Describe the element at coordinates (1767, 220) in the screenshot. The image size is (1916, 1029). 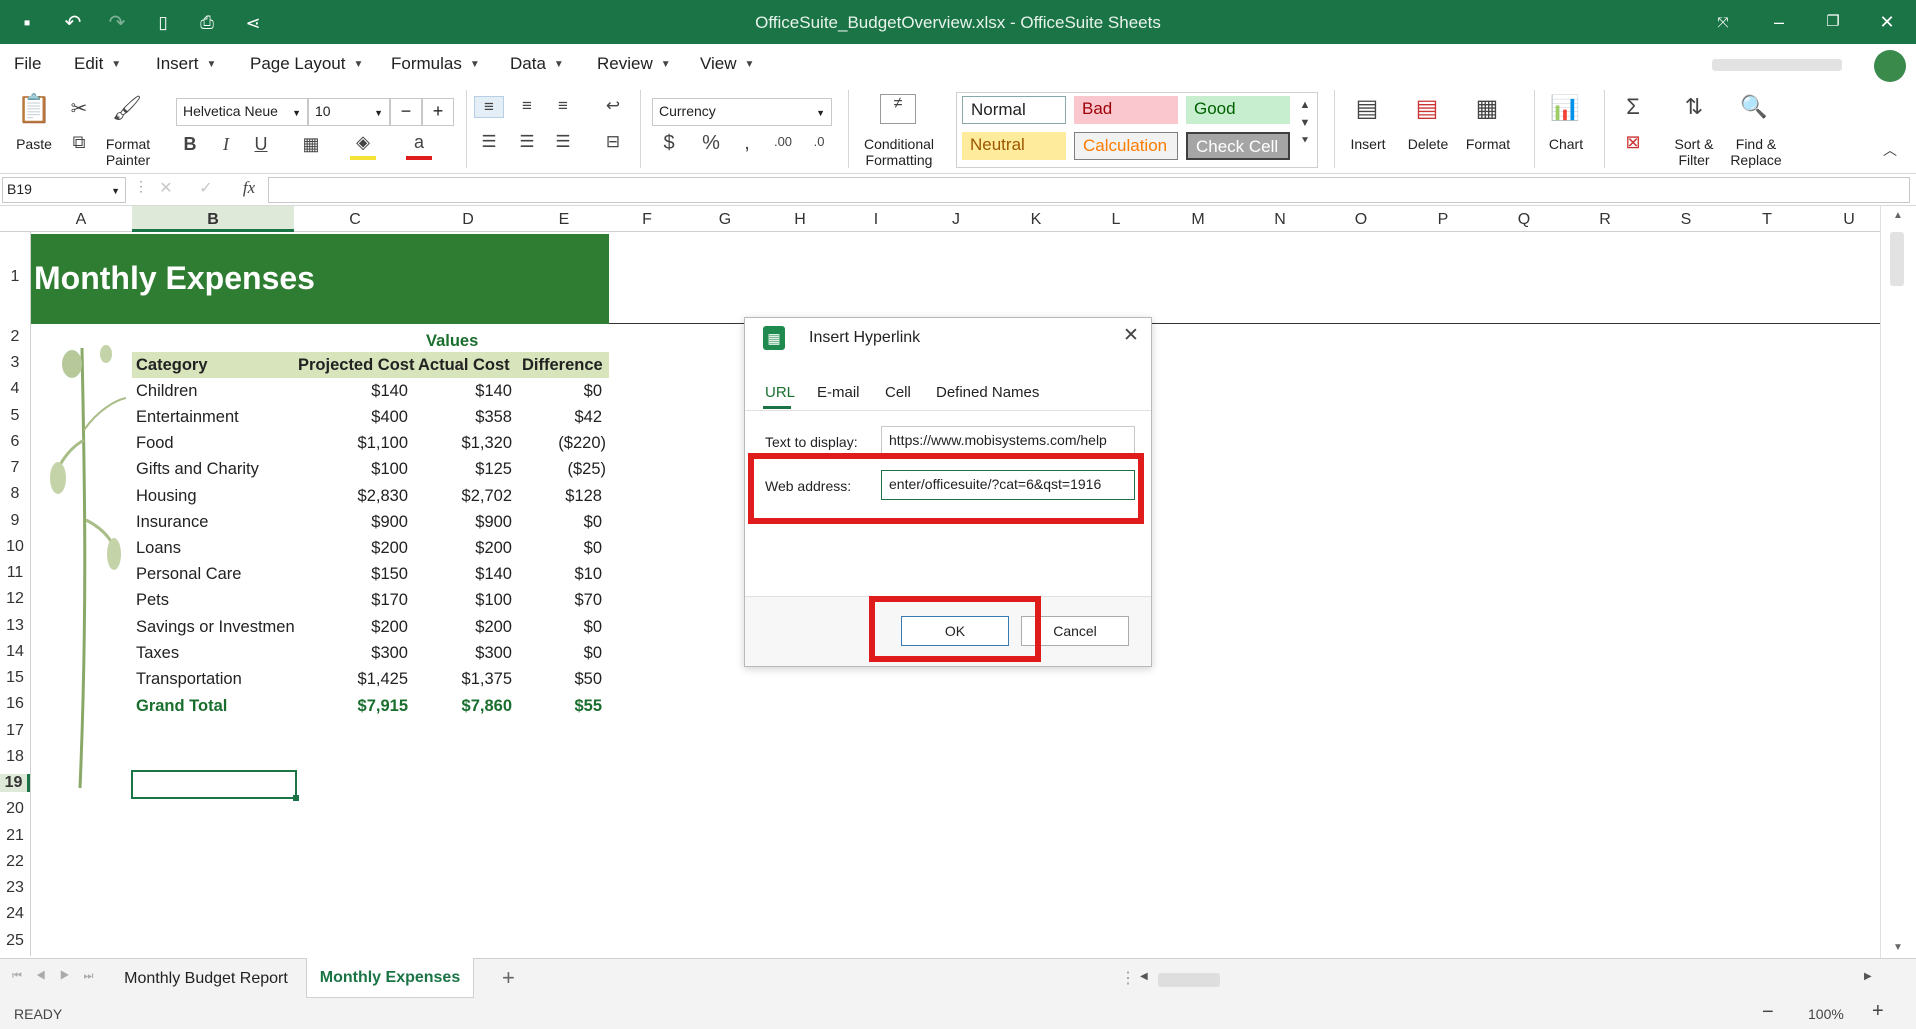
I see `col-header-t: T` at that location.